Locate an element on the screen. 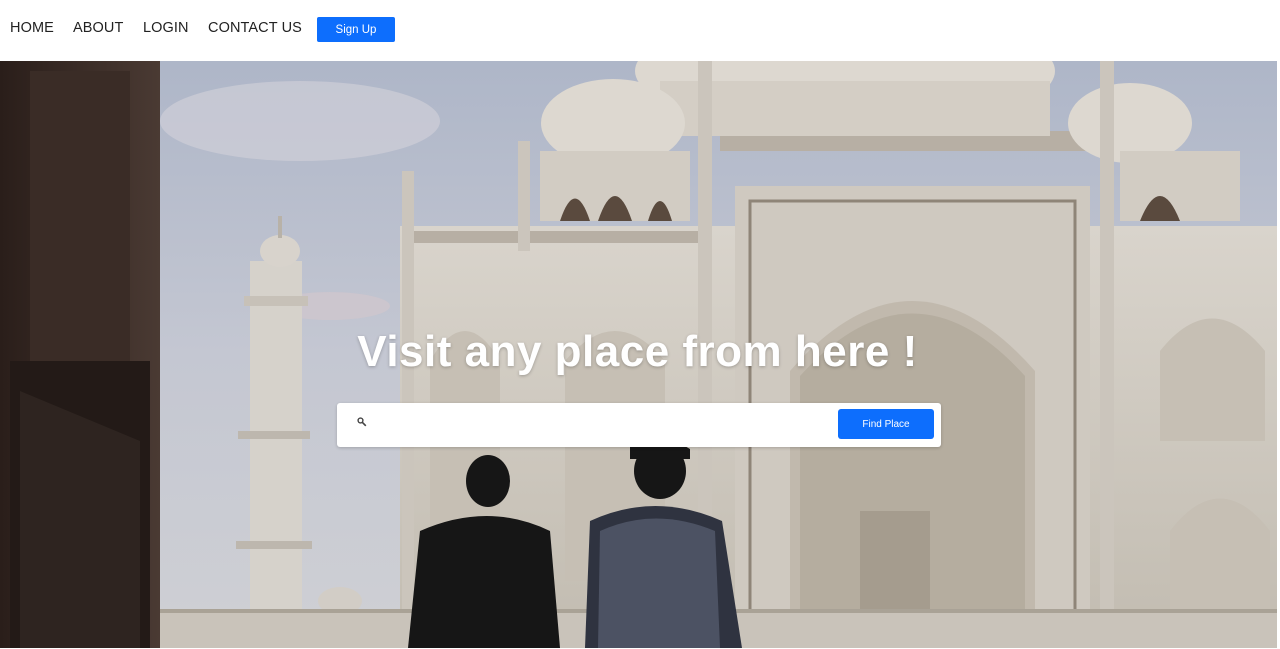  search-bar: Find Place is located at coordinates (639, 425).